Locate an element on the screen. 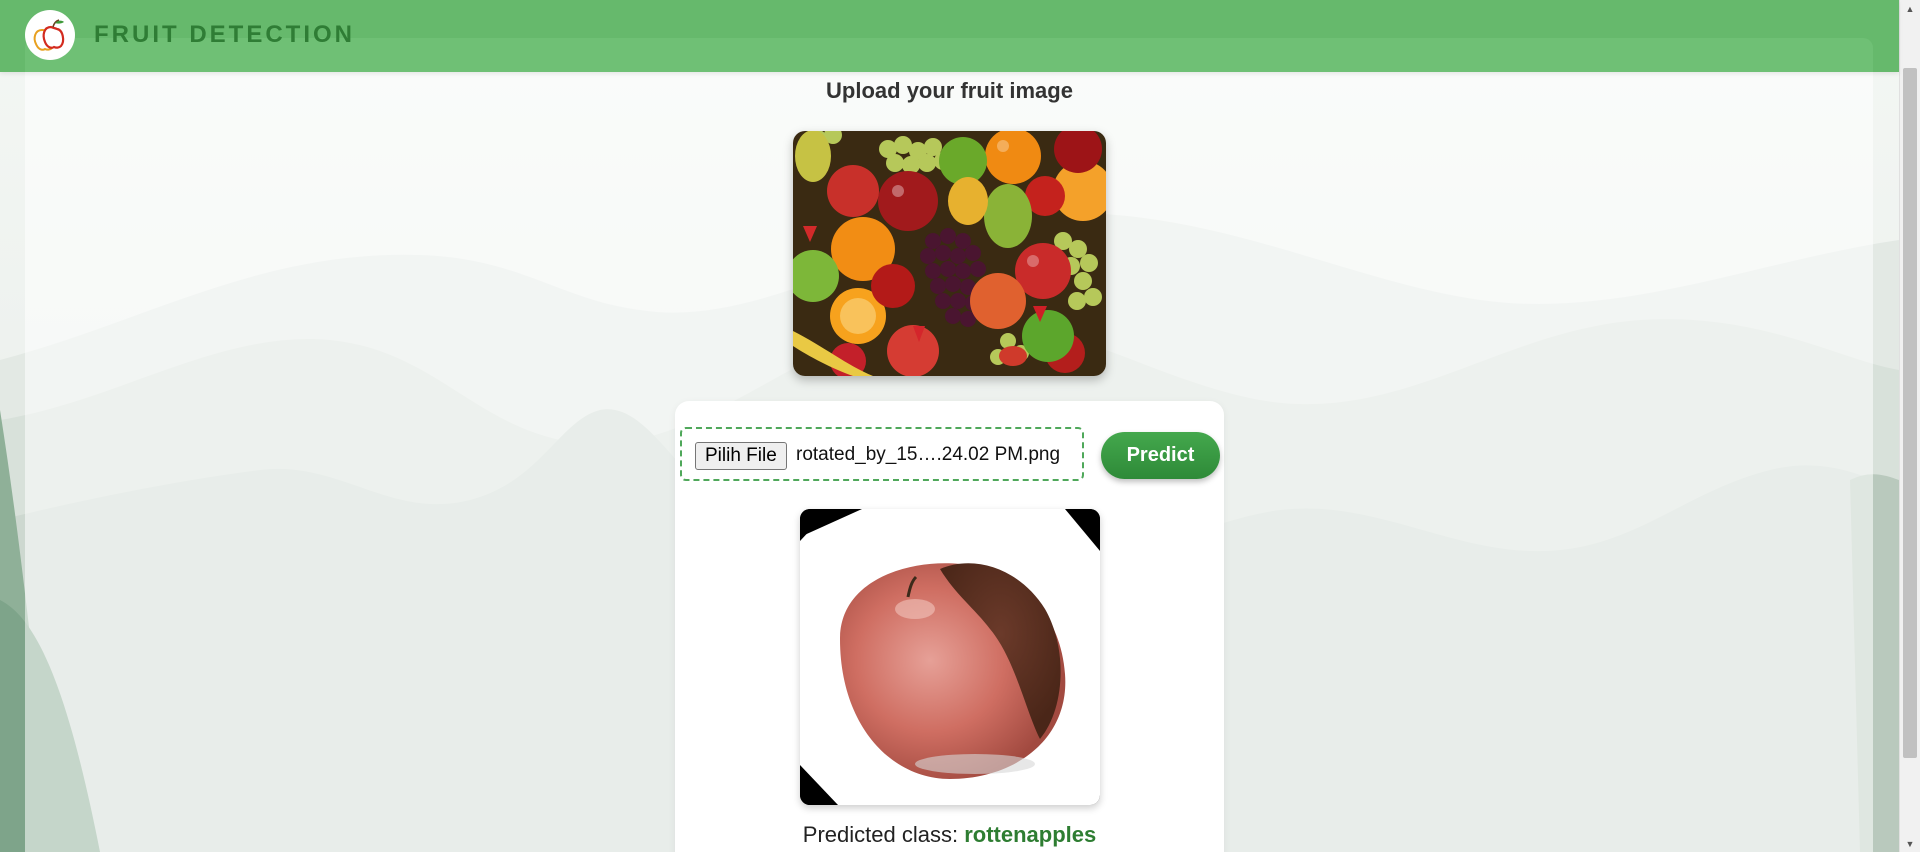  file-input: Pilih File rotated_by_15….24.02 PM.png is located at coordinates (882, 454).